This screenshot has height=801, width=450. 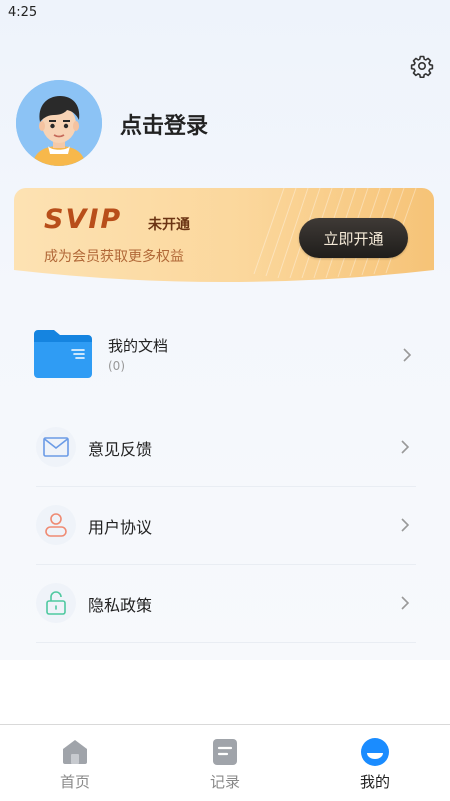 What do you see at coordinates (83, 219) in the screenshot?
I see `vip-logo: SVIP` at bounding box center [83, 219].